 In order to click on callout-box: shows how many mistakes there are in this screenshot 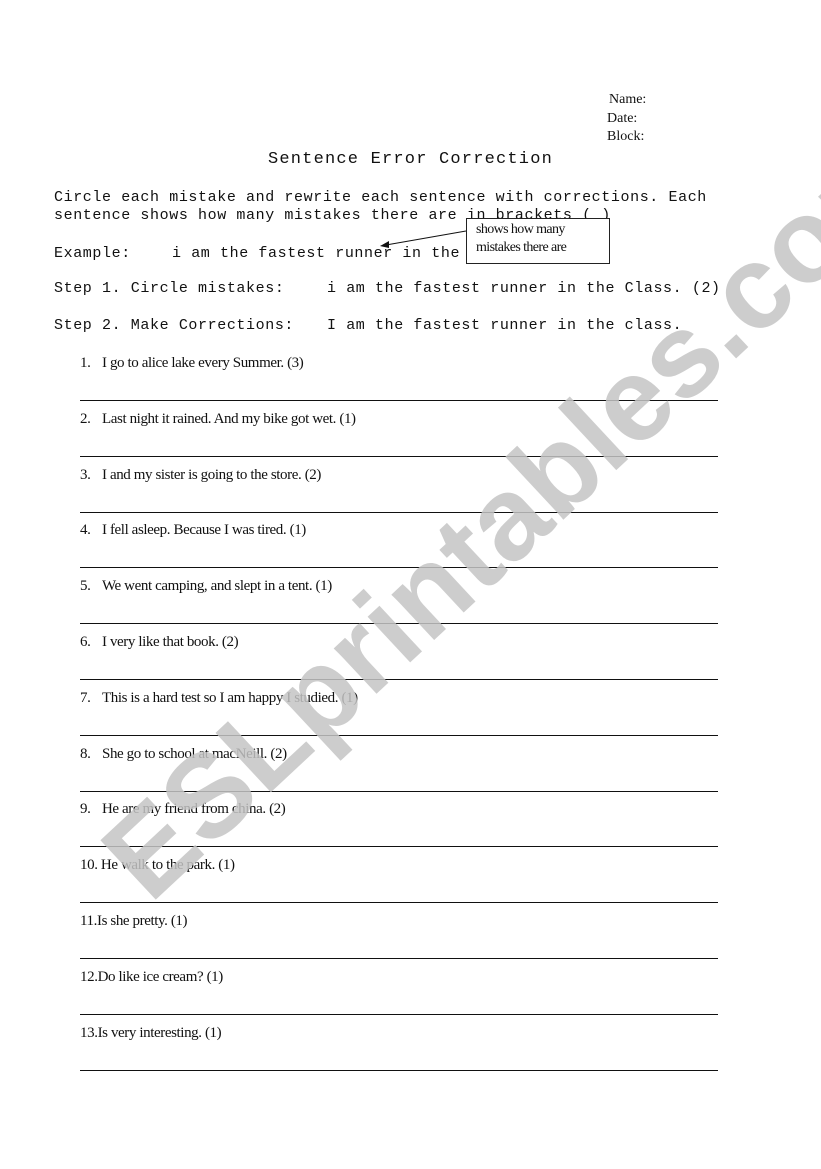, I will do `click(538, 241)`.